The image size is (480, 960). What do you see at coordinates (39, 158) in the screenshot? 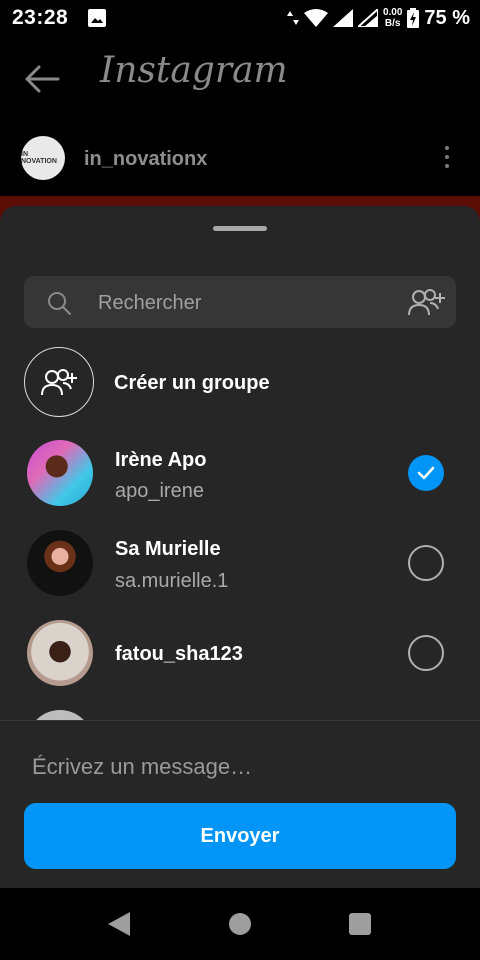
I see `avatar-logo-text: IN NOVATION` at bounding box center [39, 158].